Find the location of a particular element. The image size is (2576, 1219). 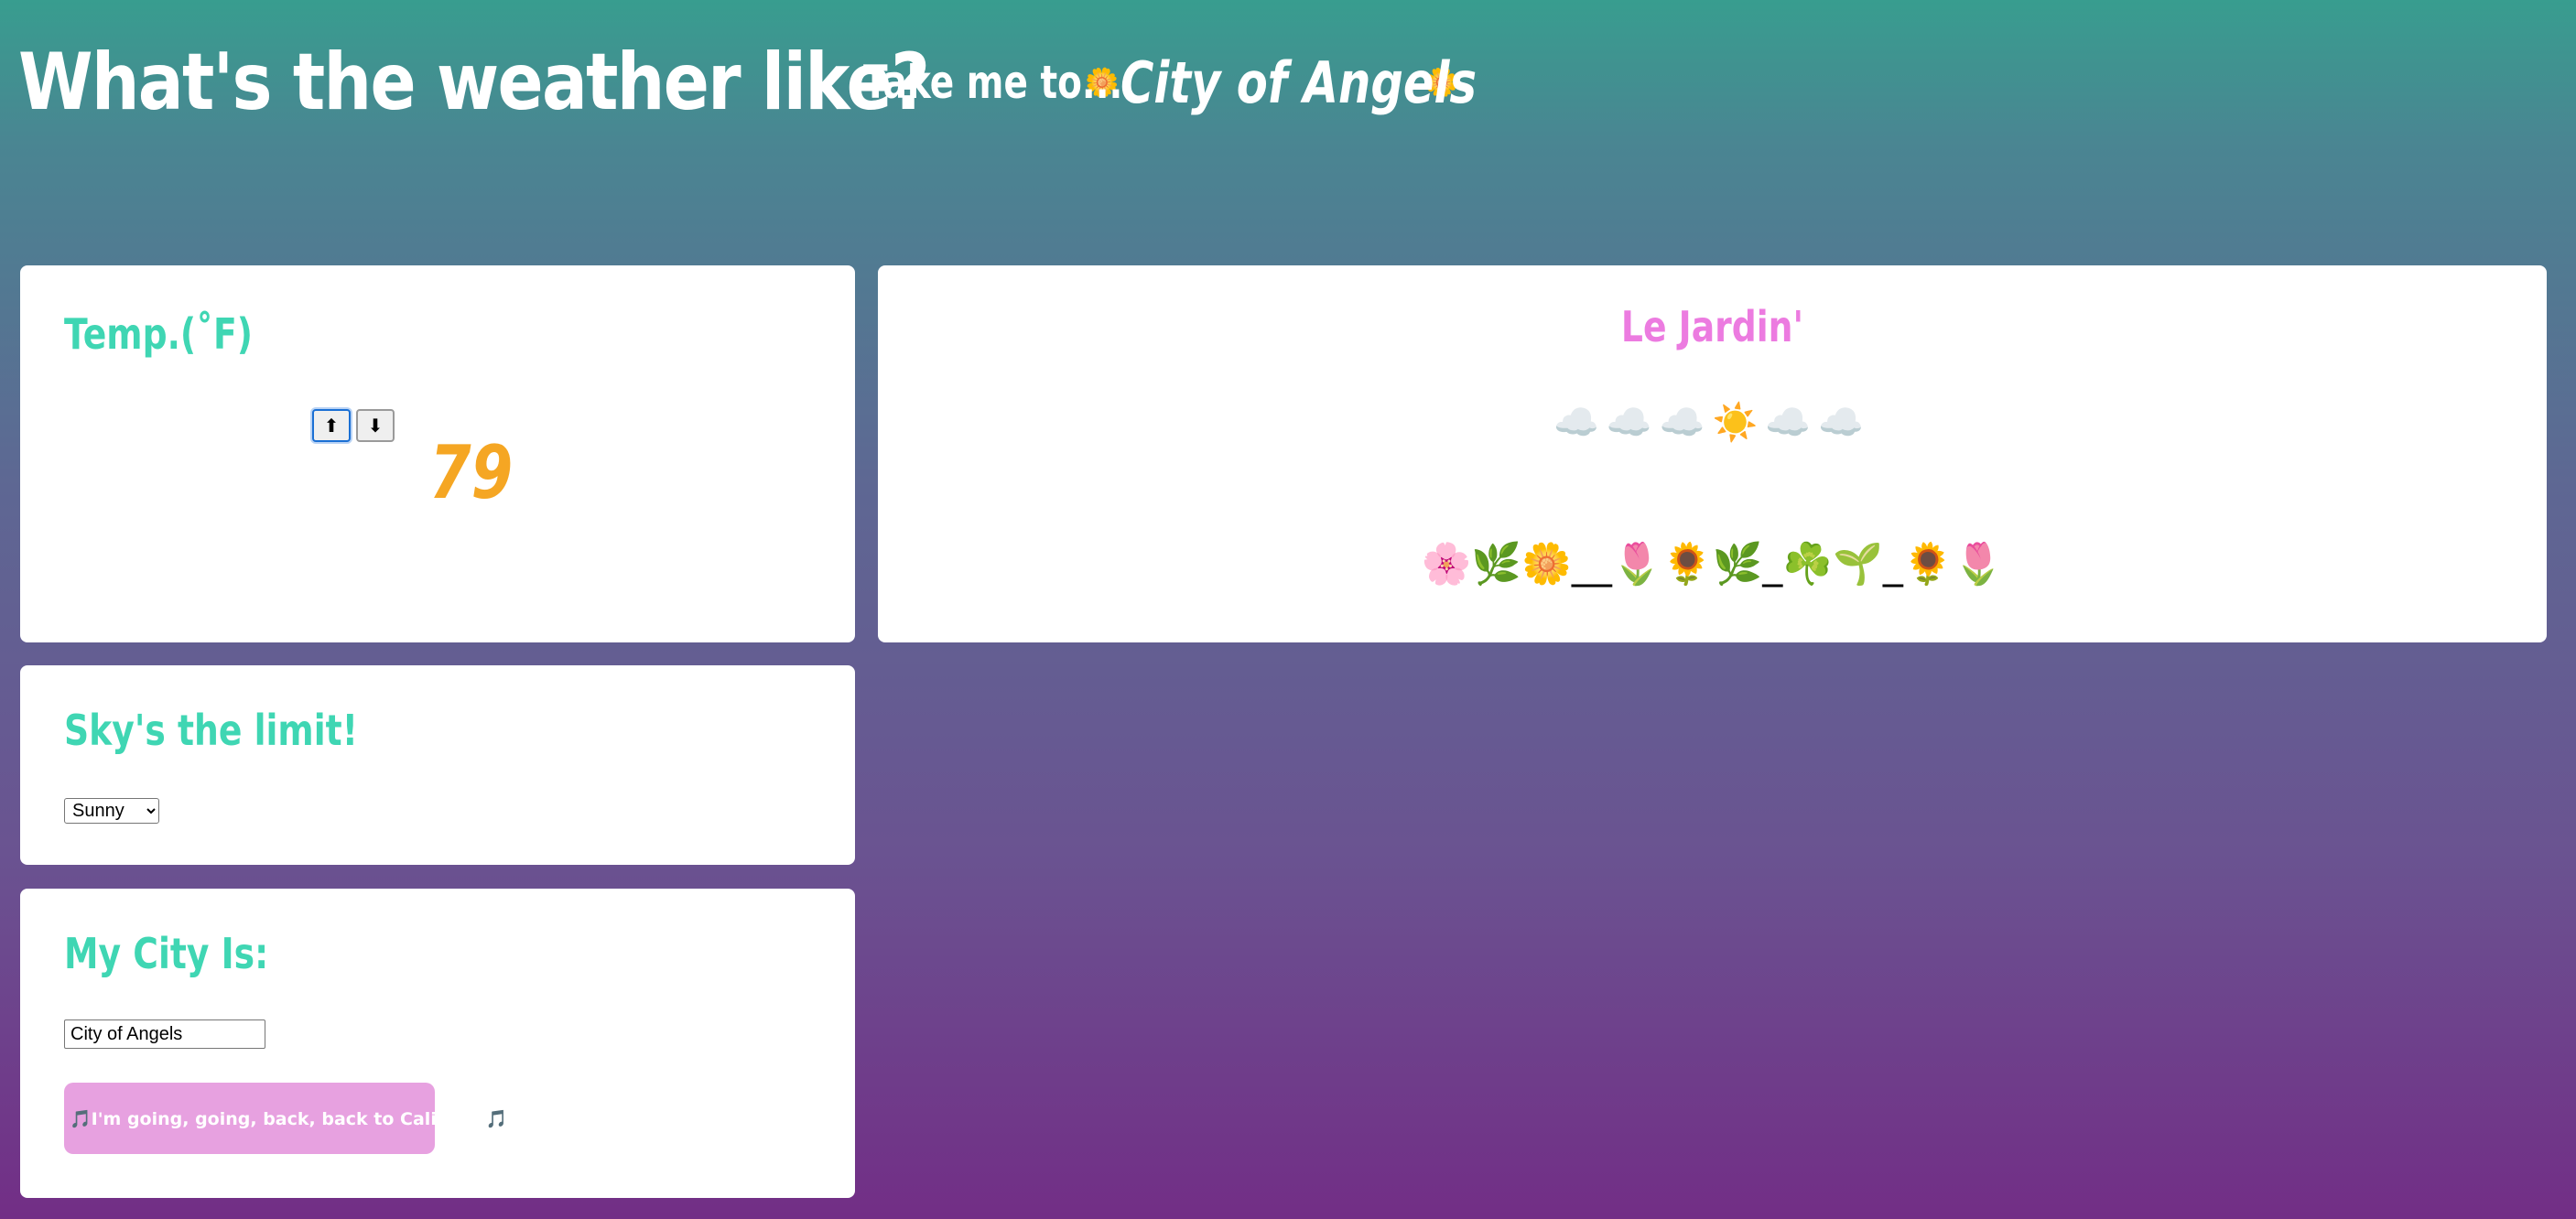

city-title-label: My City Is: is located at coordinates (167, 953).